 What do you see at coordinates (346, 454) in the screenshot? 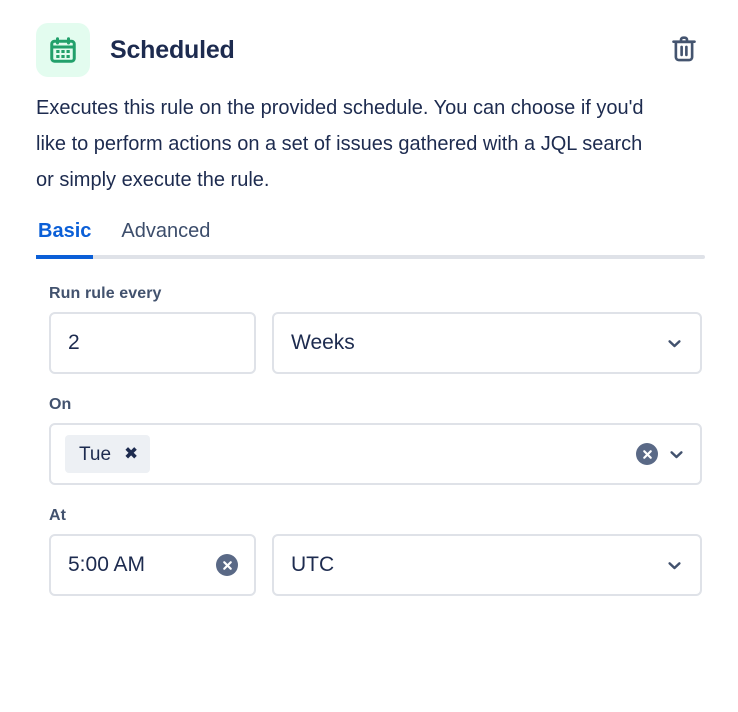
I see `chip-area: Tue ✖` at bounding box center [346, 454].